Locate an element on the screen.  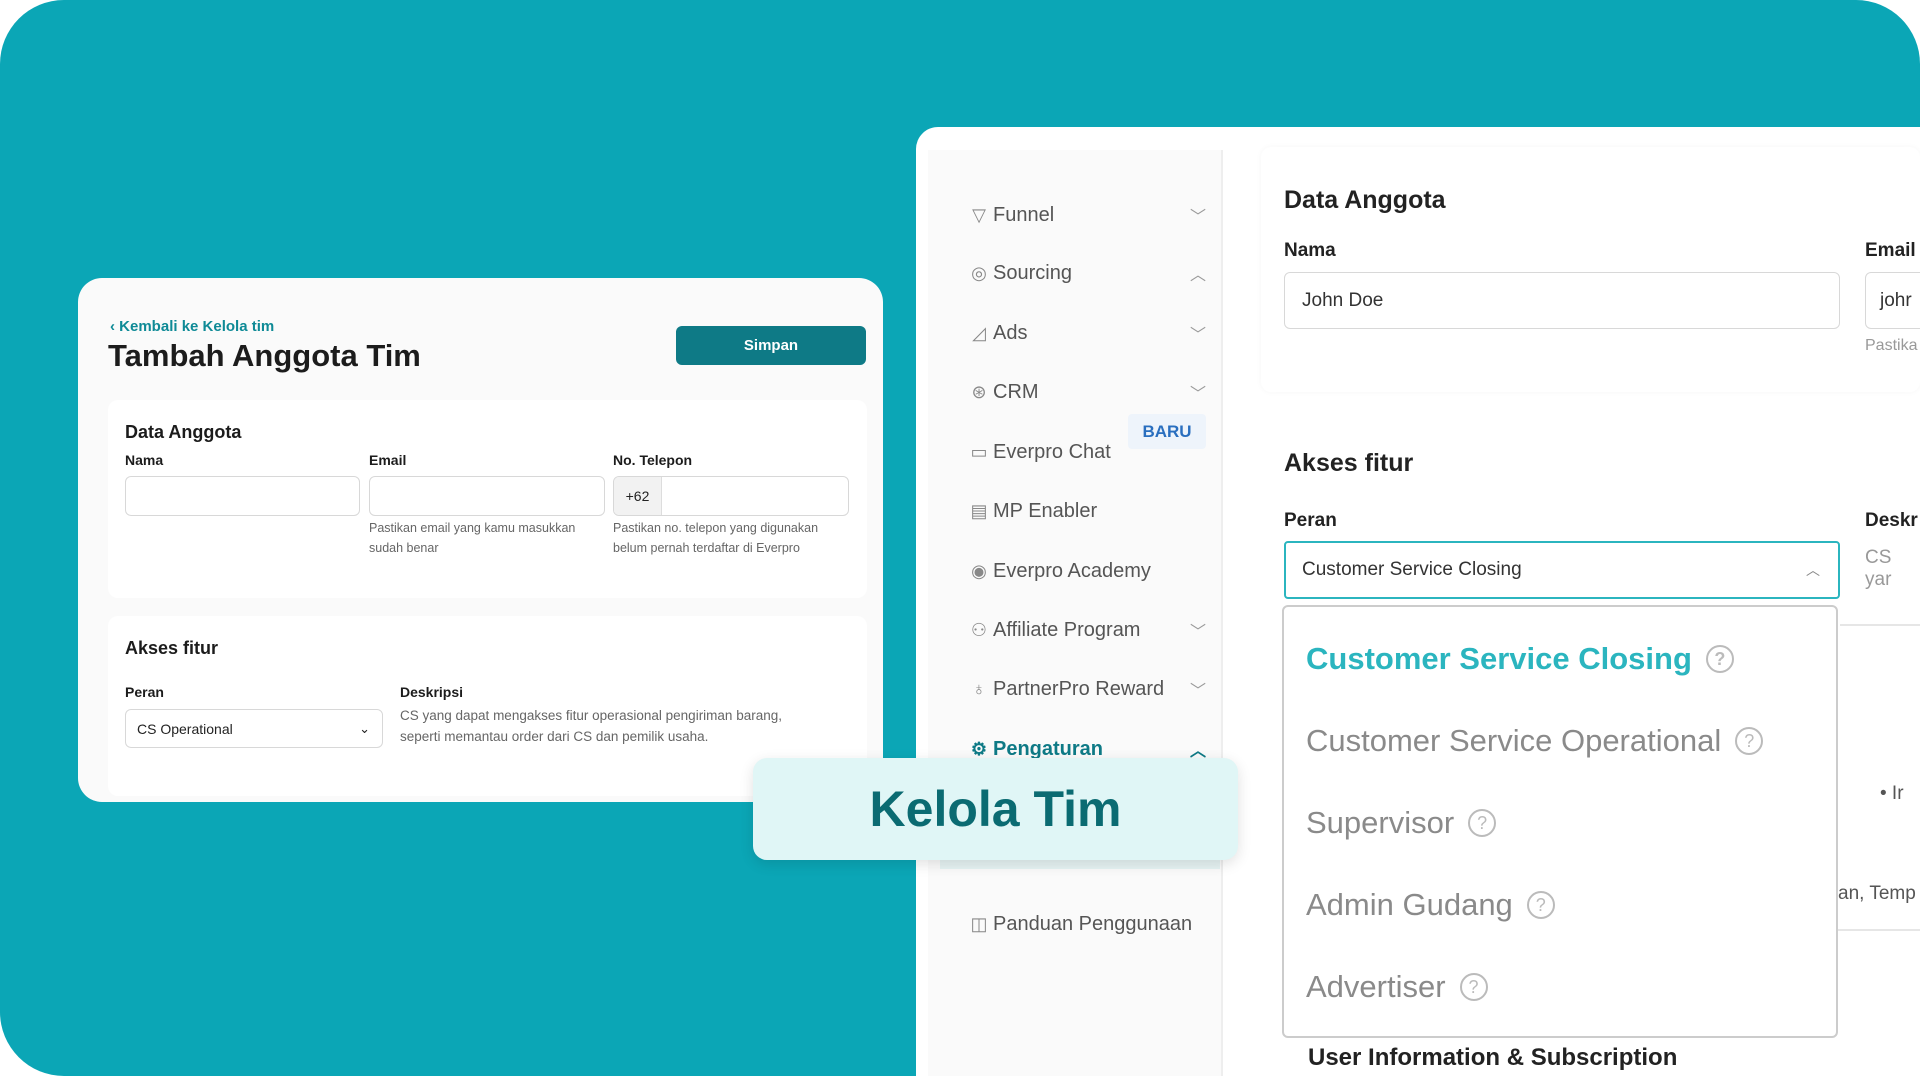
name-input is located at coordinates (242, 496).